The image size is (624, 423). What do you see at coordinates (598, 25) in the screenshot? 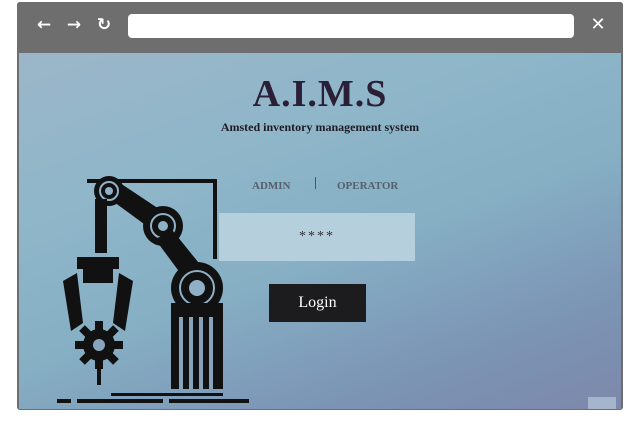
I see `close-icon: ✕` at bounding box center [598, 25].